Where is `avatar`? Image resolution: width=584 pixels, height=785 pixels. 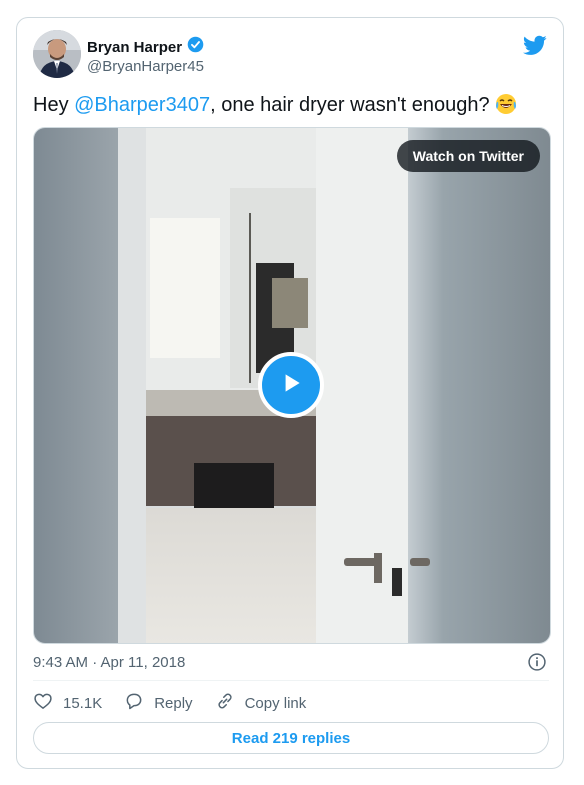
avatar is located at coordinates (57, 54).